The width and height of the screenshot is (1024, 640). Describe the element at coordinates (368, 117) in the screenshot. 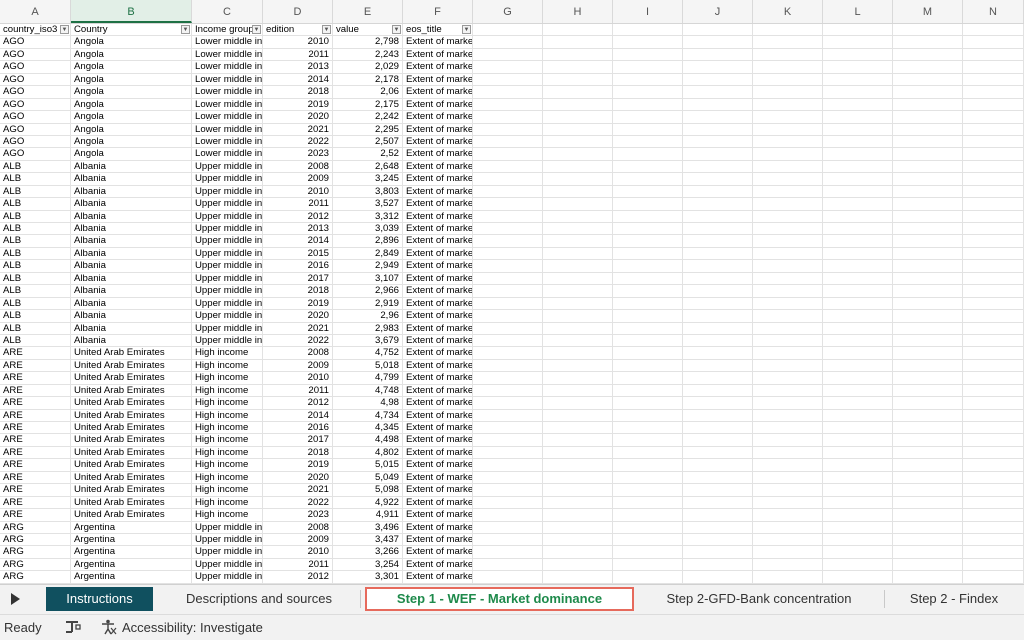

I see `data-cell: 2,242` at that location.